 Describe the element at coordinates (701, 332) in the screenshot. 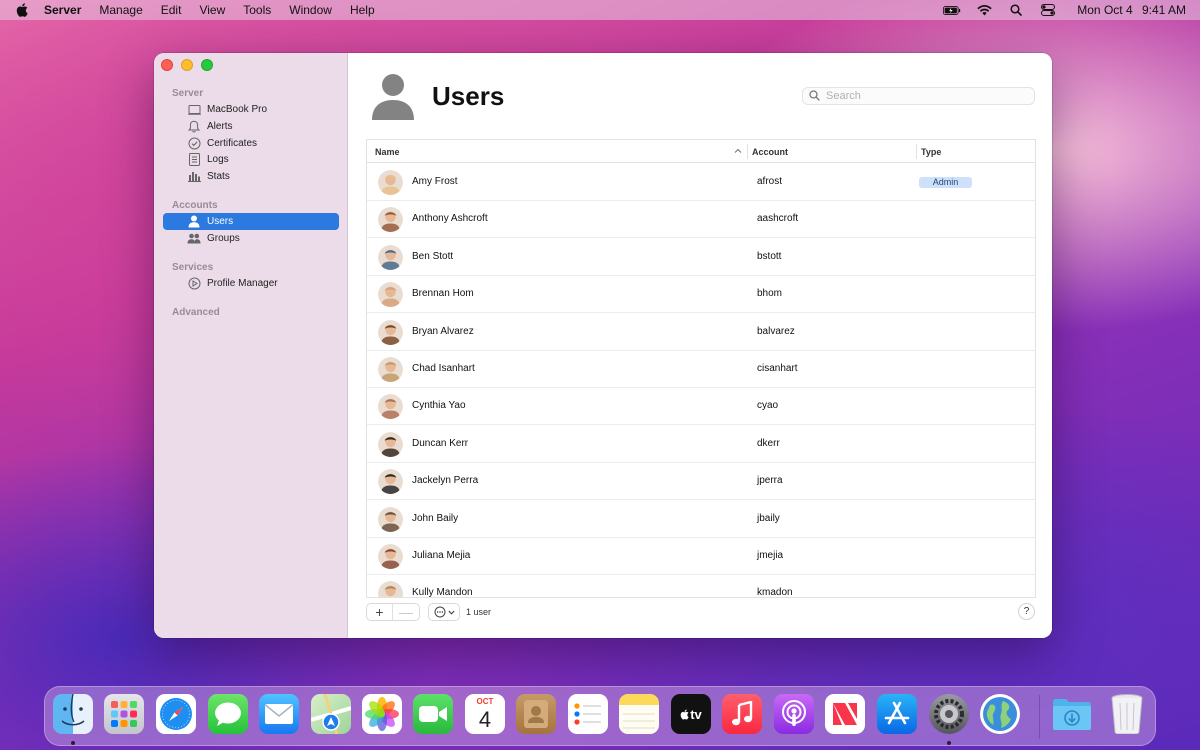

I see `table-row: Bryan Alvarez balvarez` at that location.